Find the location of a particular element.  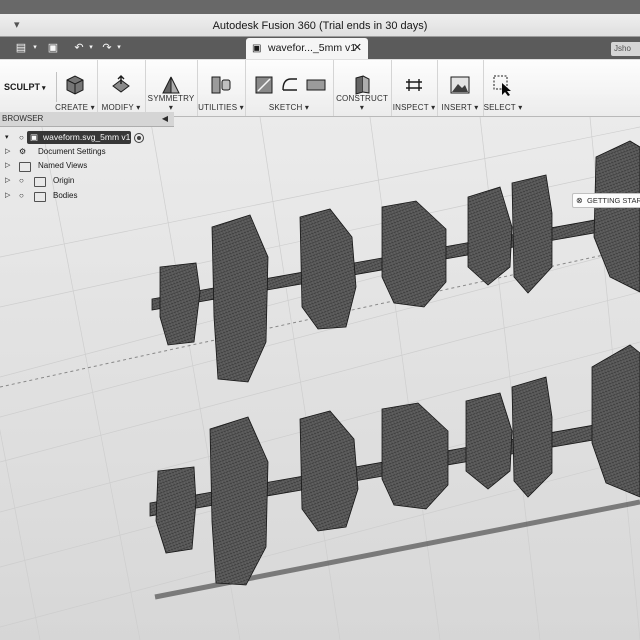

insert-image-icon is located at coordinates (460, 85).